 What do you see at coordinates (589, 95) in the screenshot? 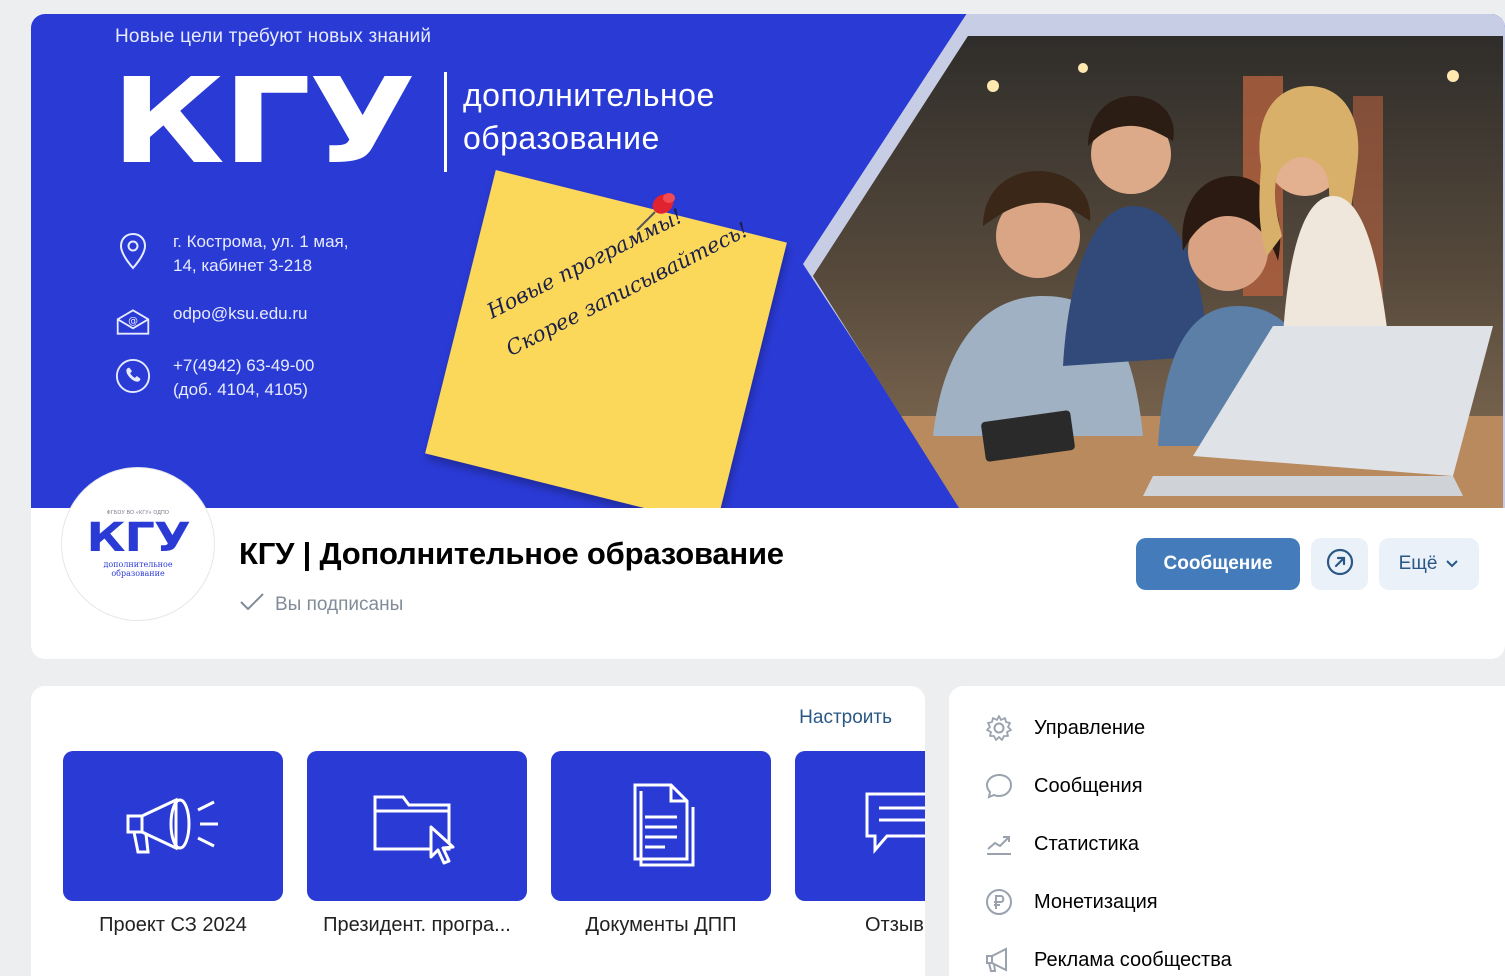
I see `logo-sub-line1: дополнительное` at bounding box center [589, 95].